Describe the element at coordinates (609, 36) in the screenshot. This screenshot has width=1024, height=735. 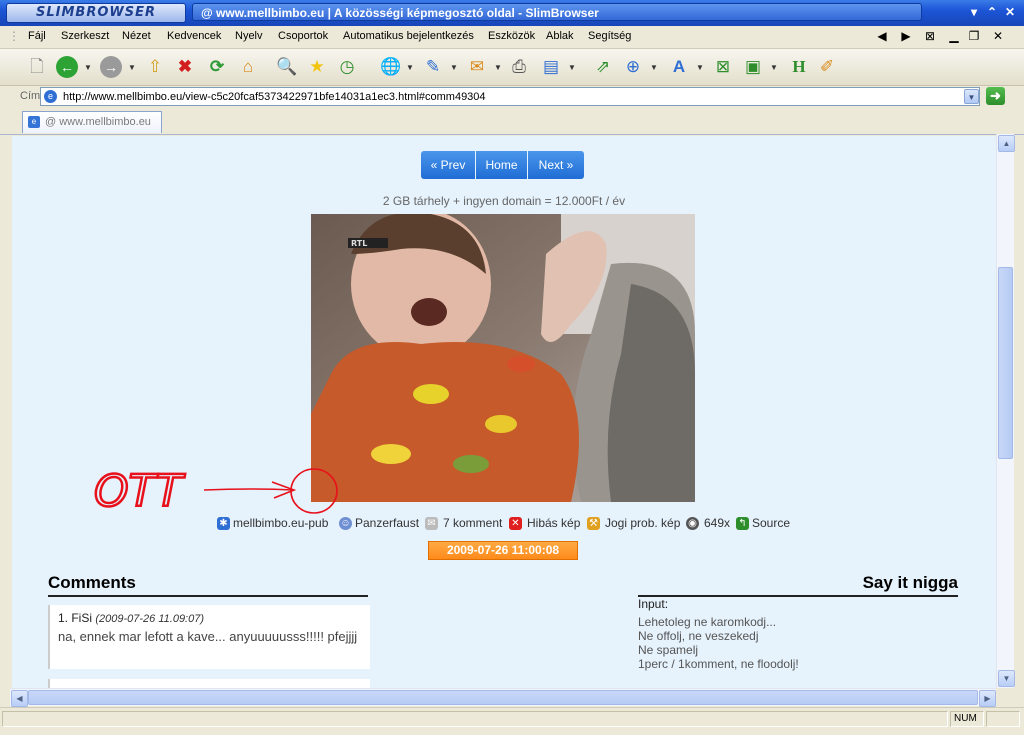
I see `menu-help: Segítség` at that location.